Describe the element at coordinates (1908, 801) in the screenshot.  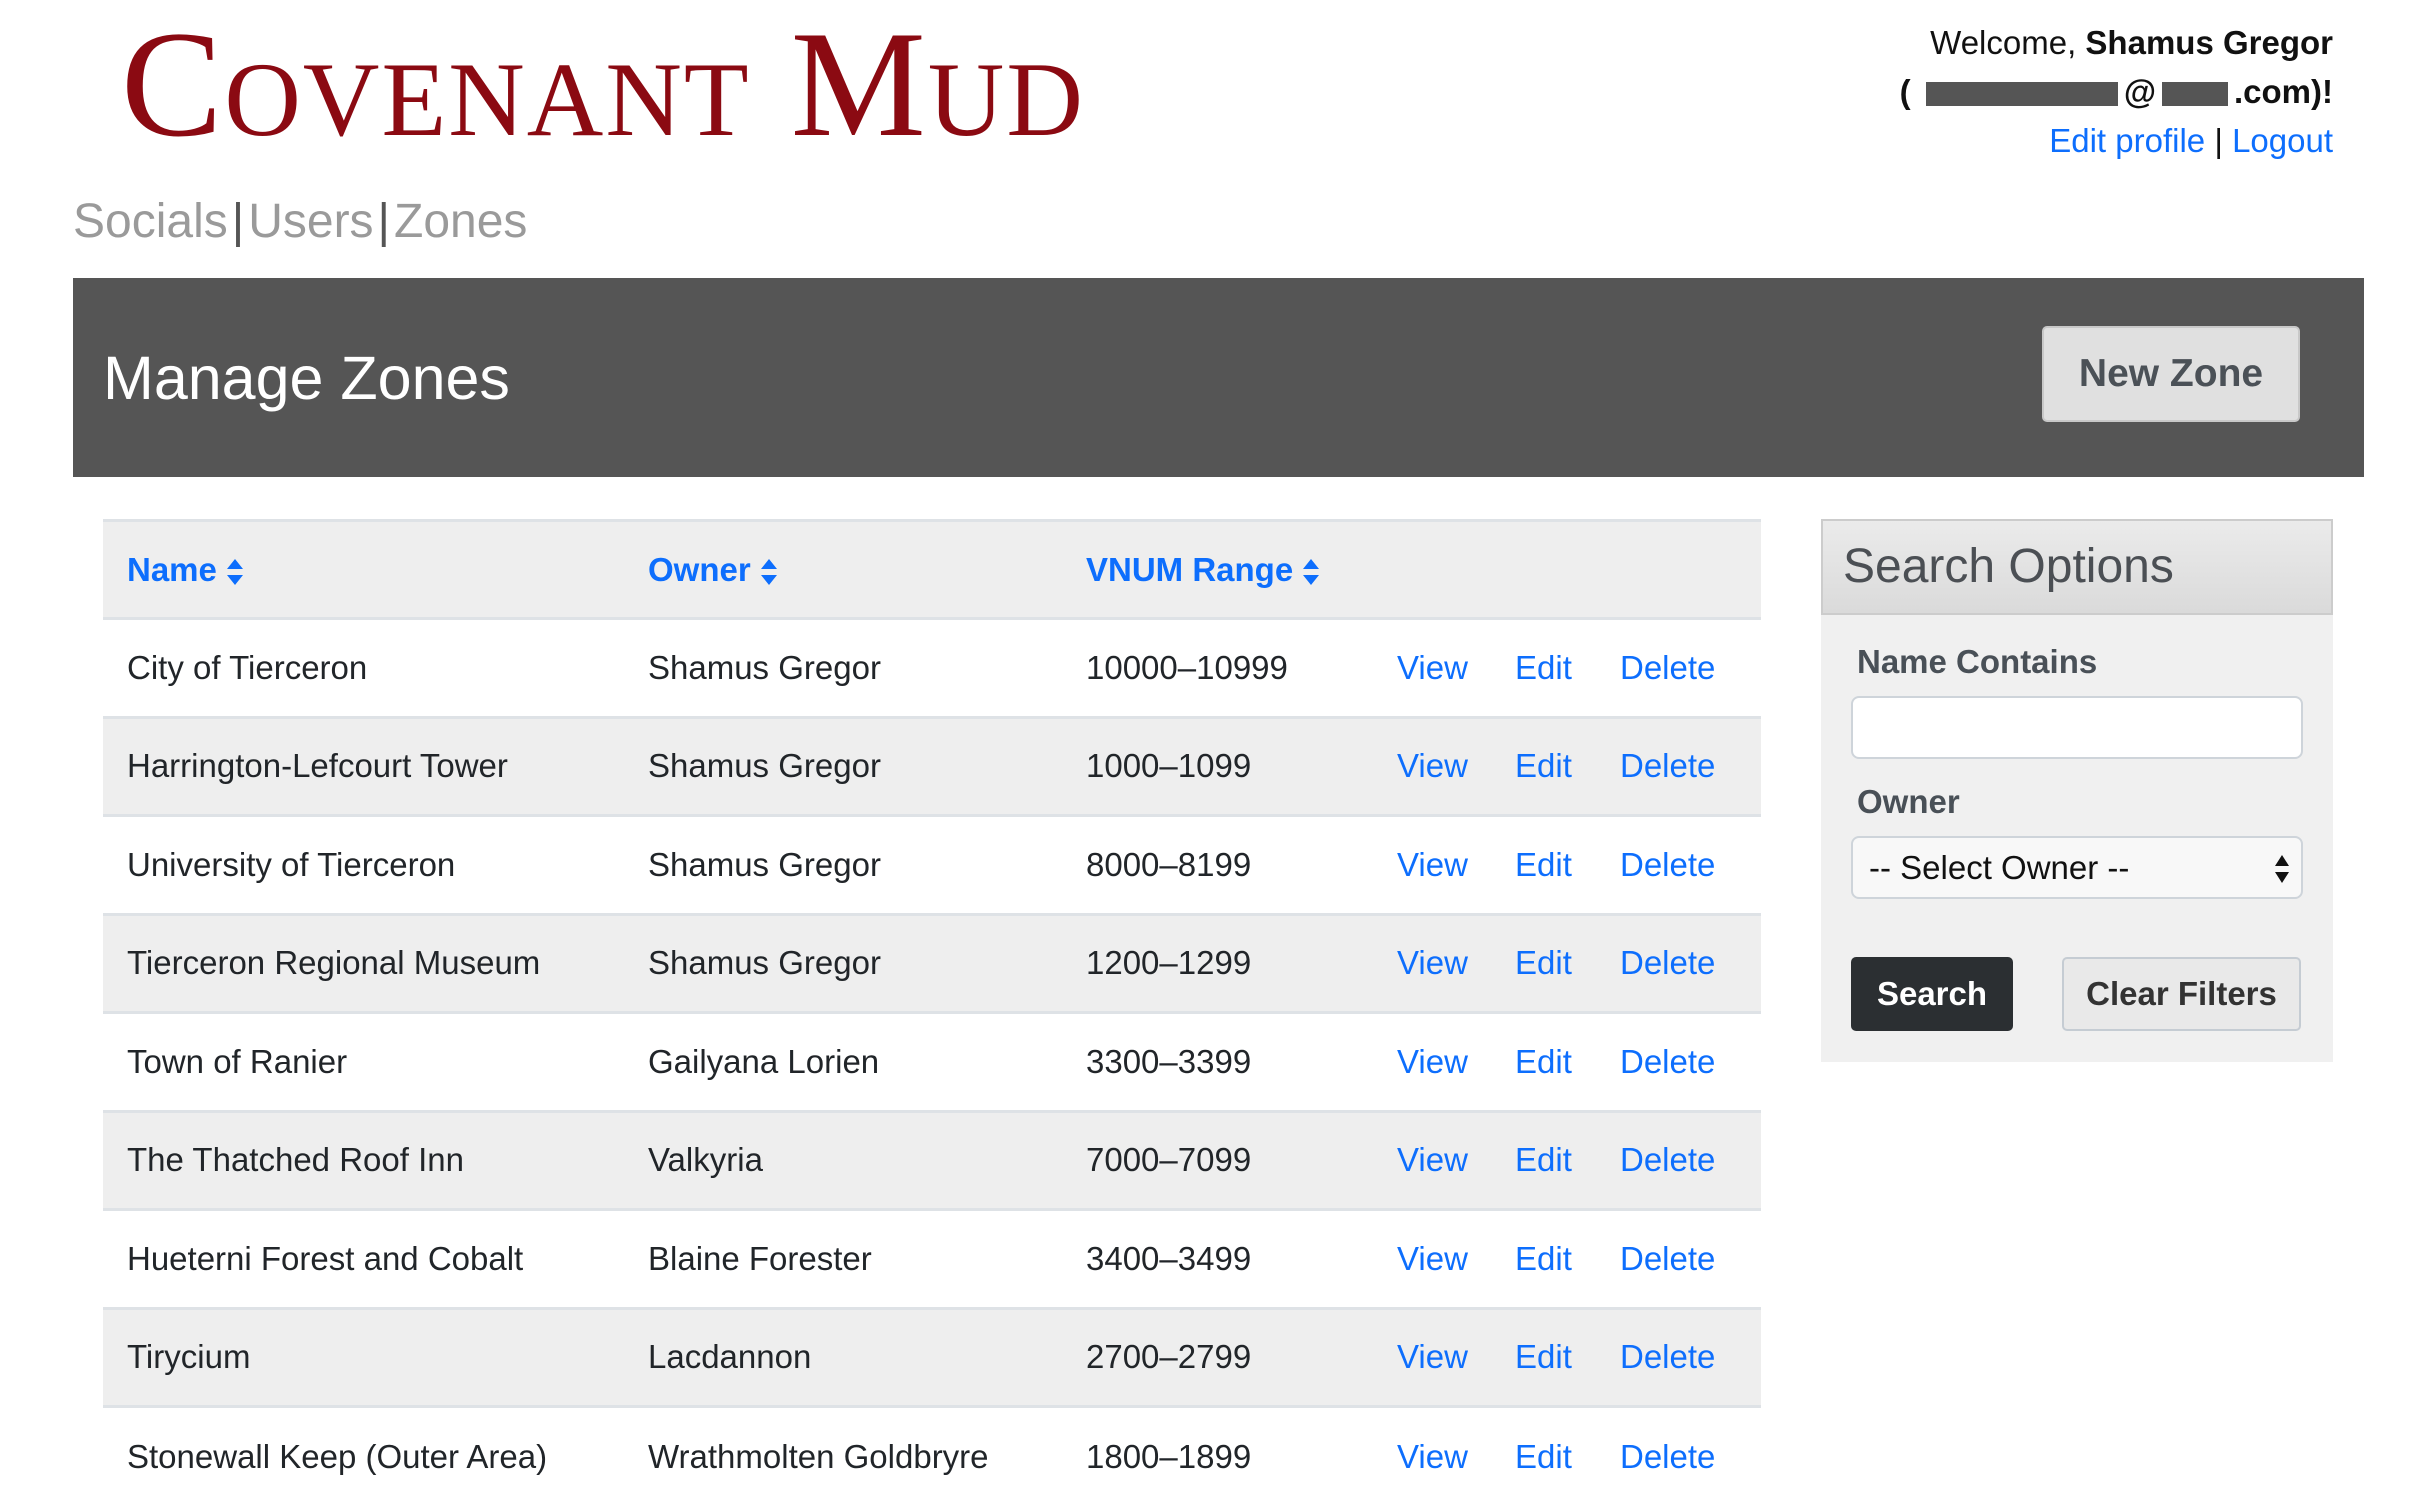
I see `owner-label: Owner` at that location.